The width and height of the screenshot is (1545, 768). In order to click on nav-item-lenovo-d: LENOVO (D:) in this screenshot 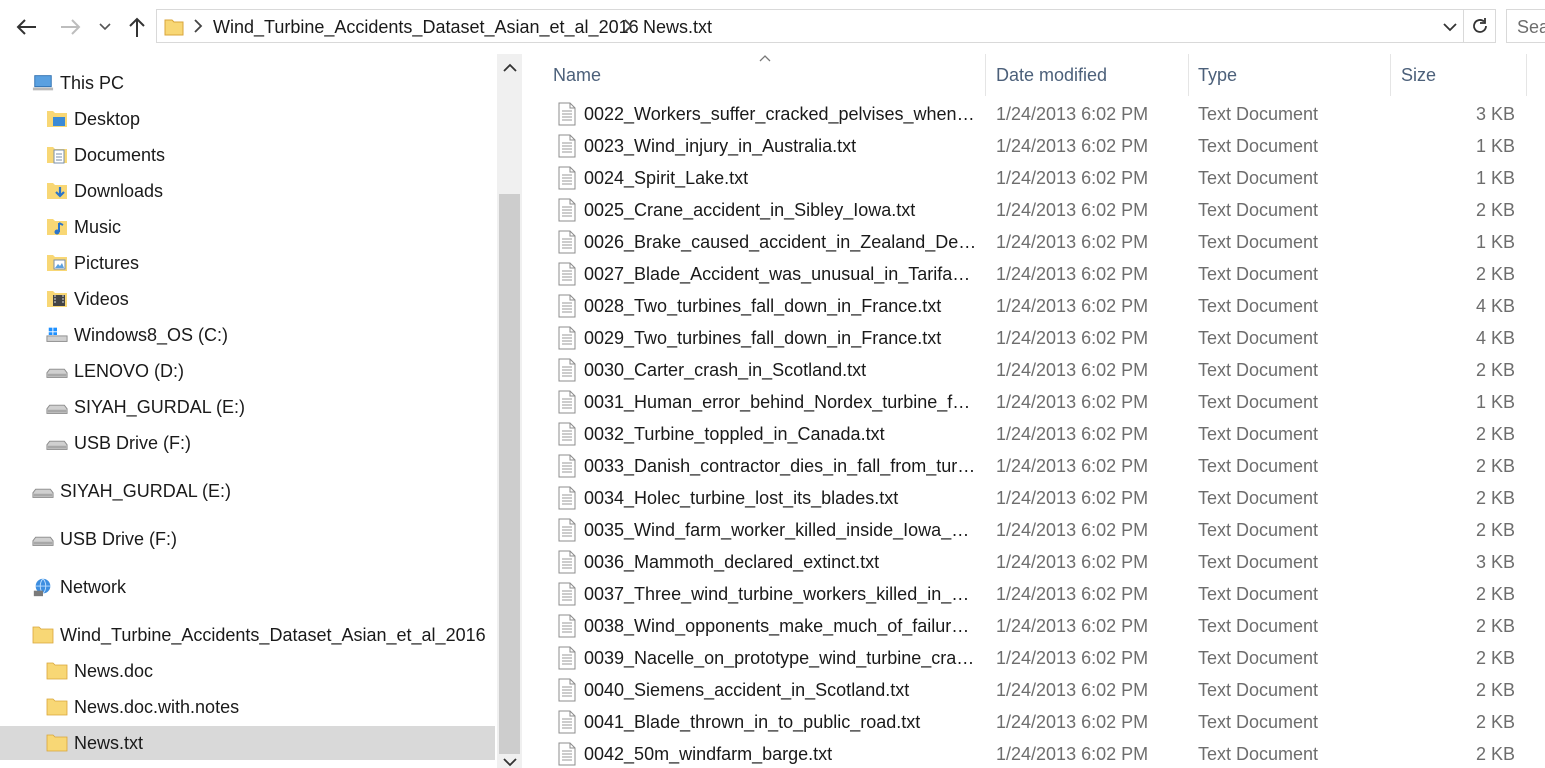, I will do `click(115, 371)`.